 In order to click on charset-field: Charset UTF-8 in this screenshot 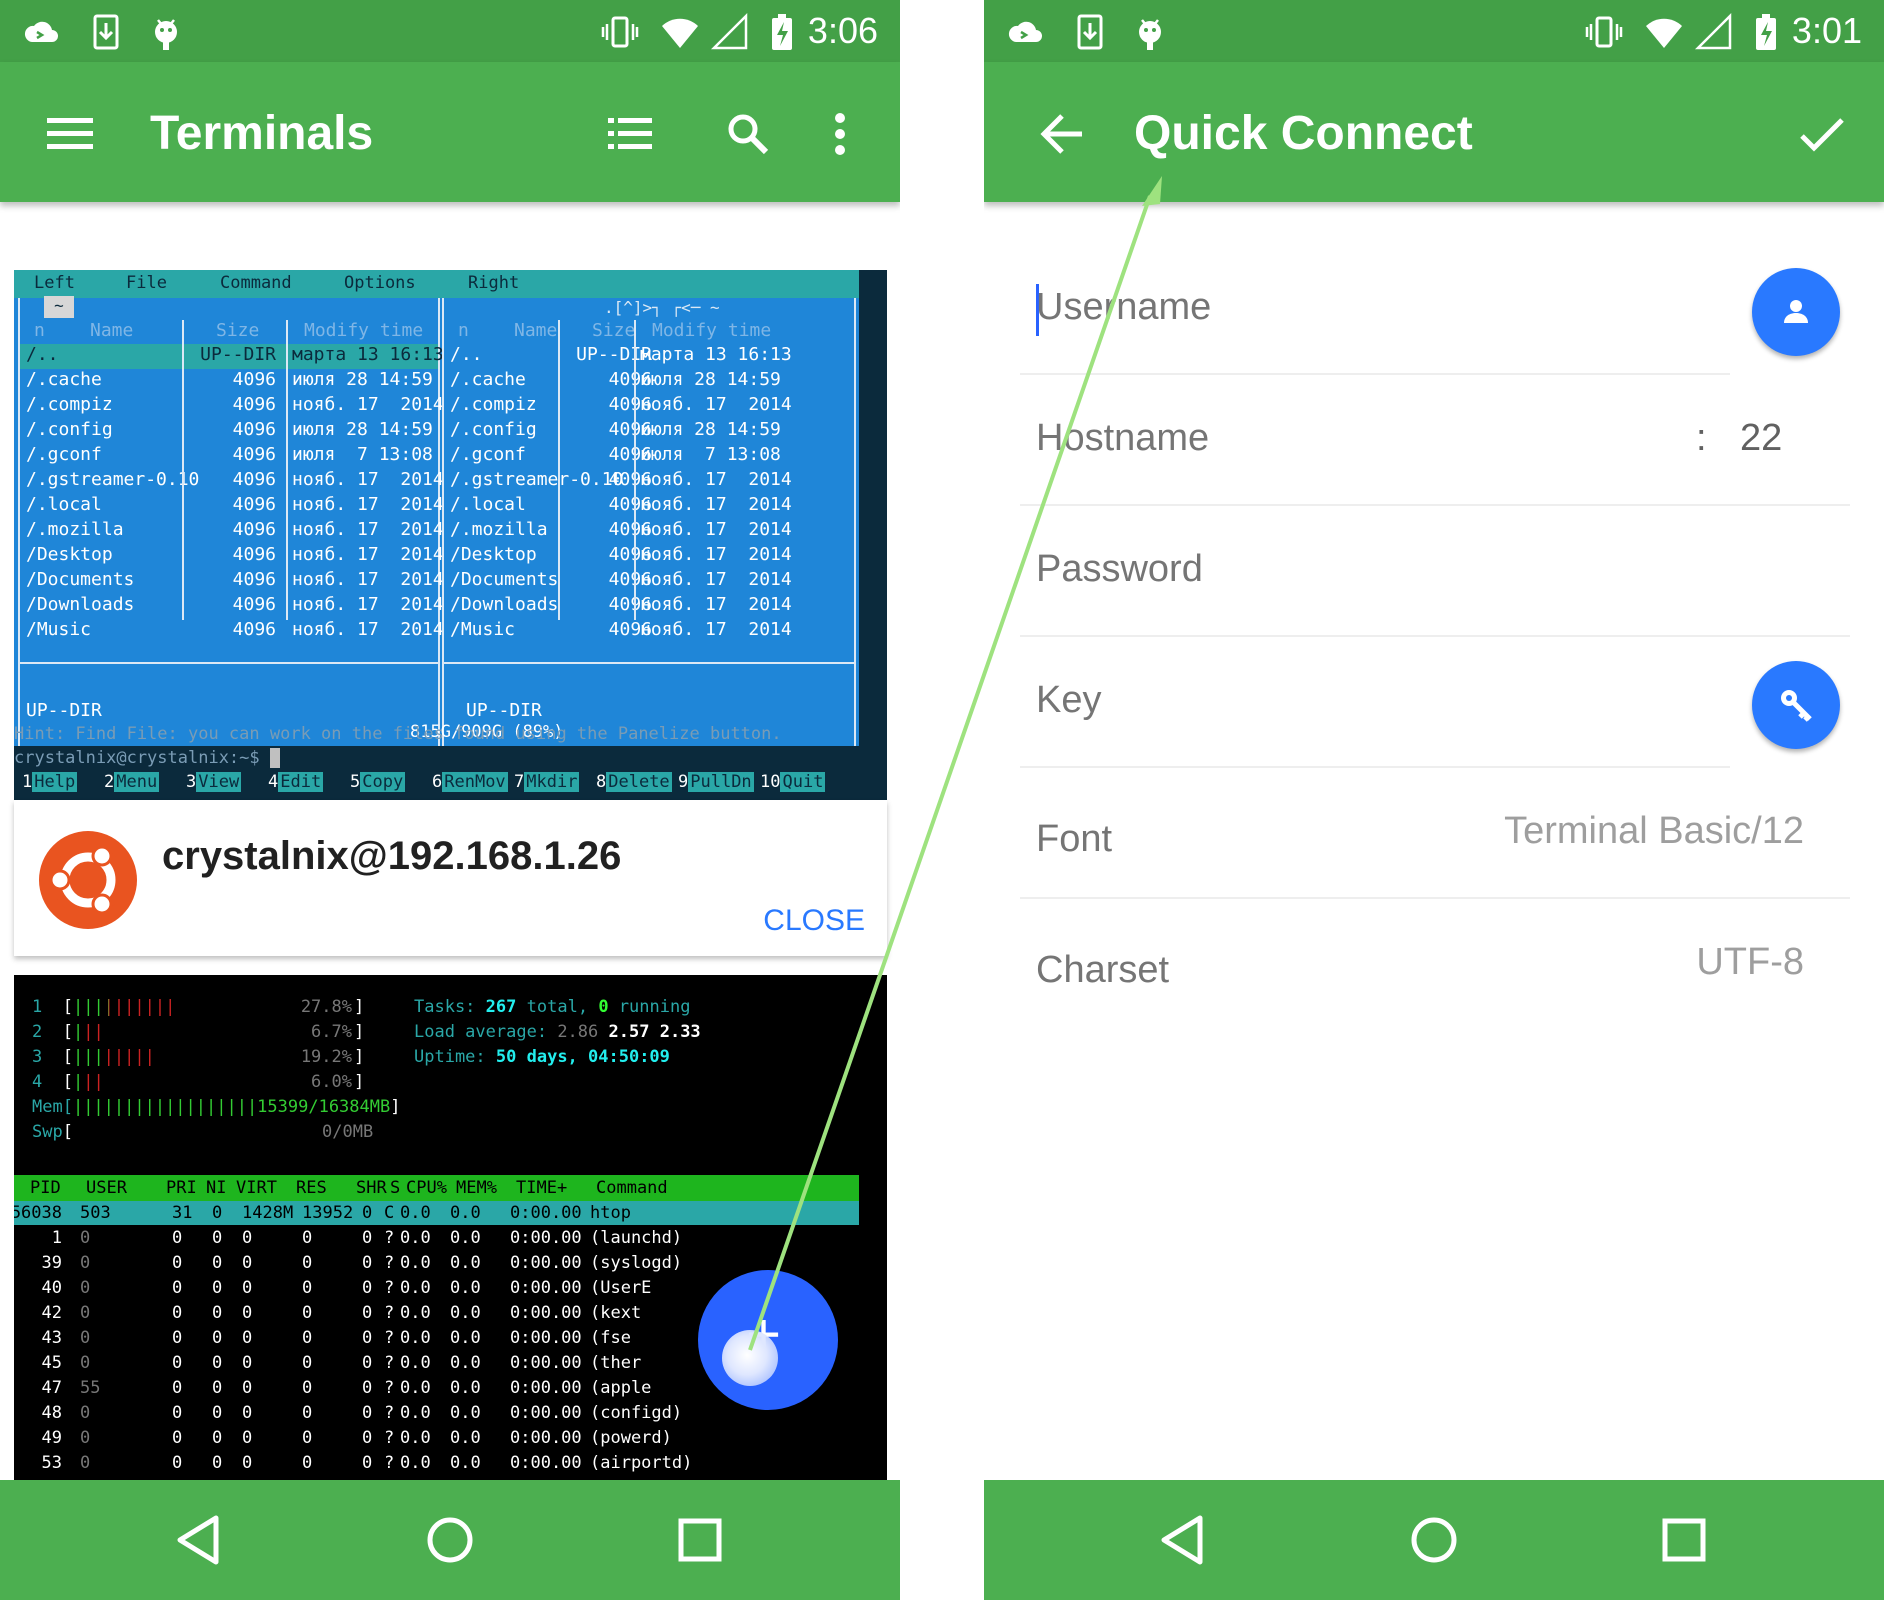, I will do `click(1435, 964)`.